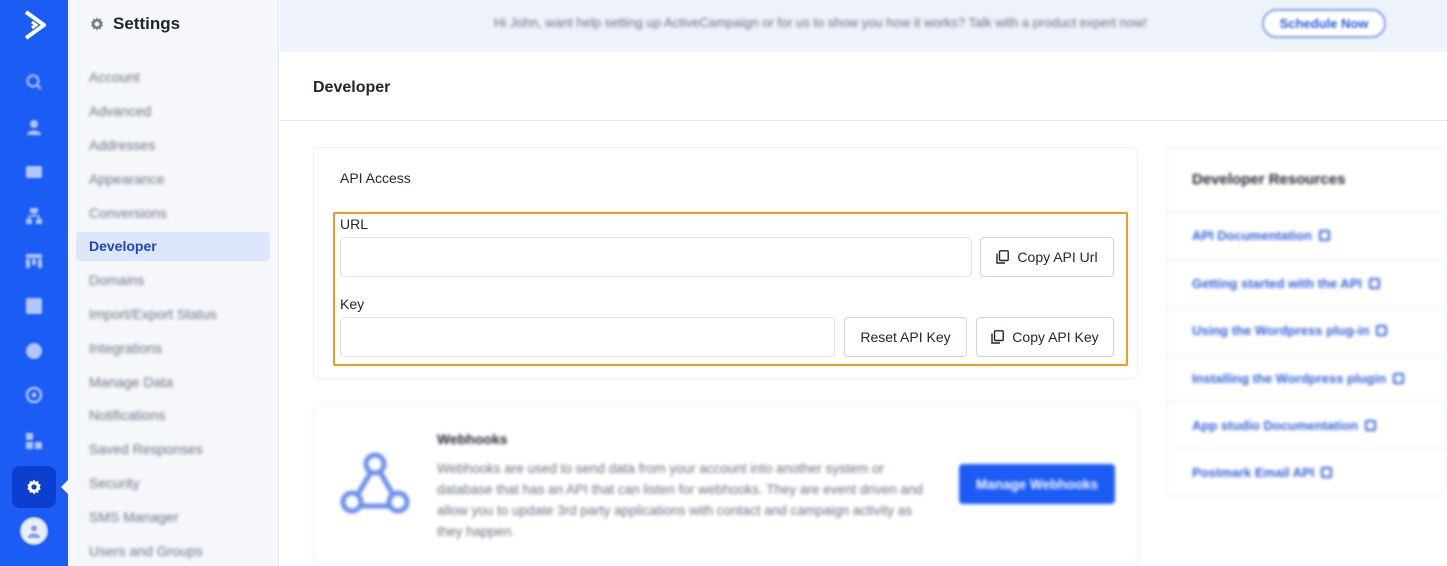 The height and width of the screenshot is (566, 1447). What do you see at coordinates (354, 224) in the screenshot?
I see `url-label: URL` at bounding box center [354, 224].